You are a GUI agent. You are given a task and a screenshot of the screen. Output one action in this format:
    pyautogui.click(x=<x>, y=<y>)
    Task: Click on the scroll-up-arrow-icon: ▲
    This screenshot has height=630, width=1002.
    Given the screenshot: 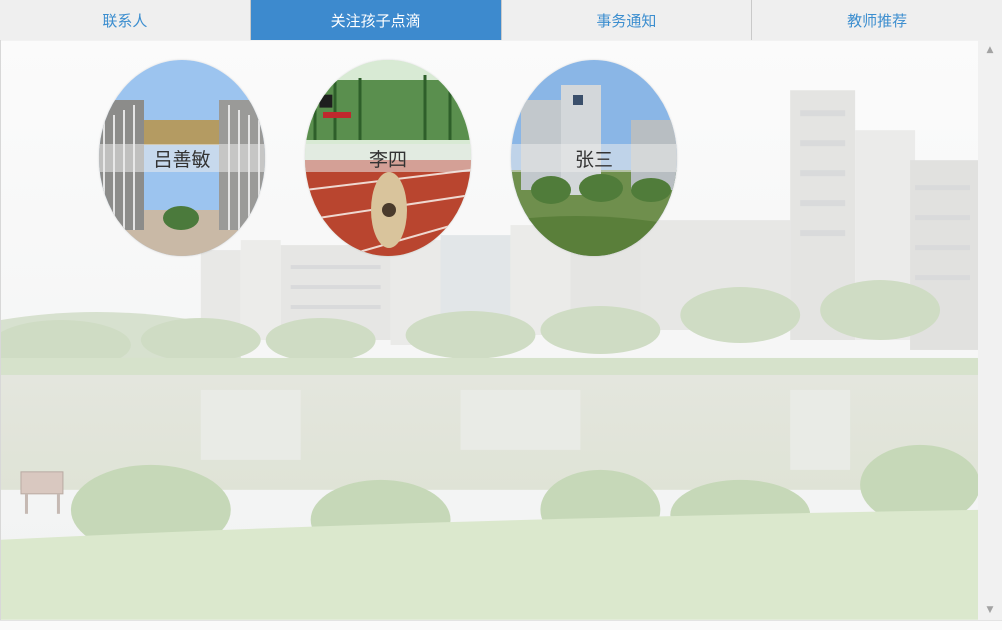 What is the action you would take?
    pyautogui.click(x=990, y=50)
    